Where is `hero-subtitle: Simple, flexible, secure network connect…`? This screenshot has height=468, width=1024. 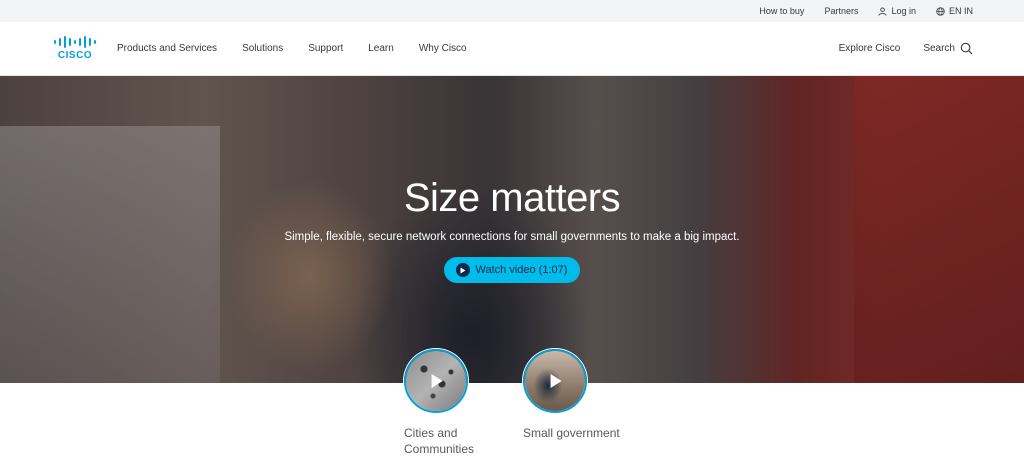 hero-subtitle: Simple, flexible, secure network connect… is located at coordinates (512, 237).